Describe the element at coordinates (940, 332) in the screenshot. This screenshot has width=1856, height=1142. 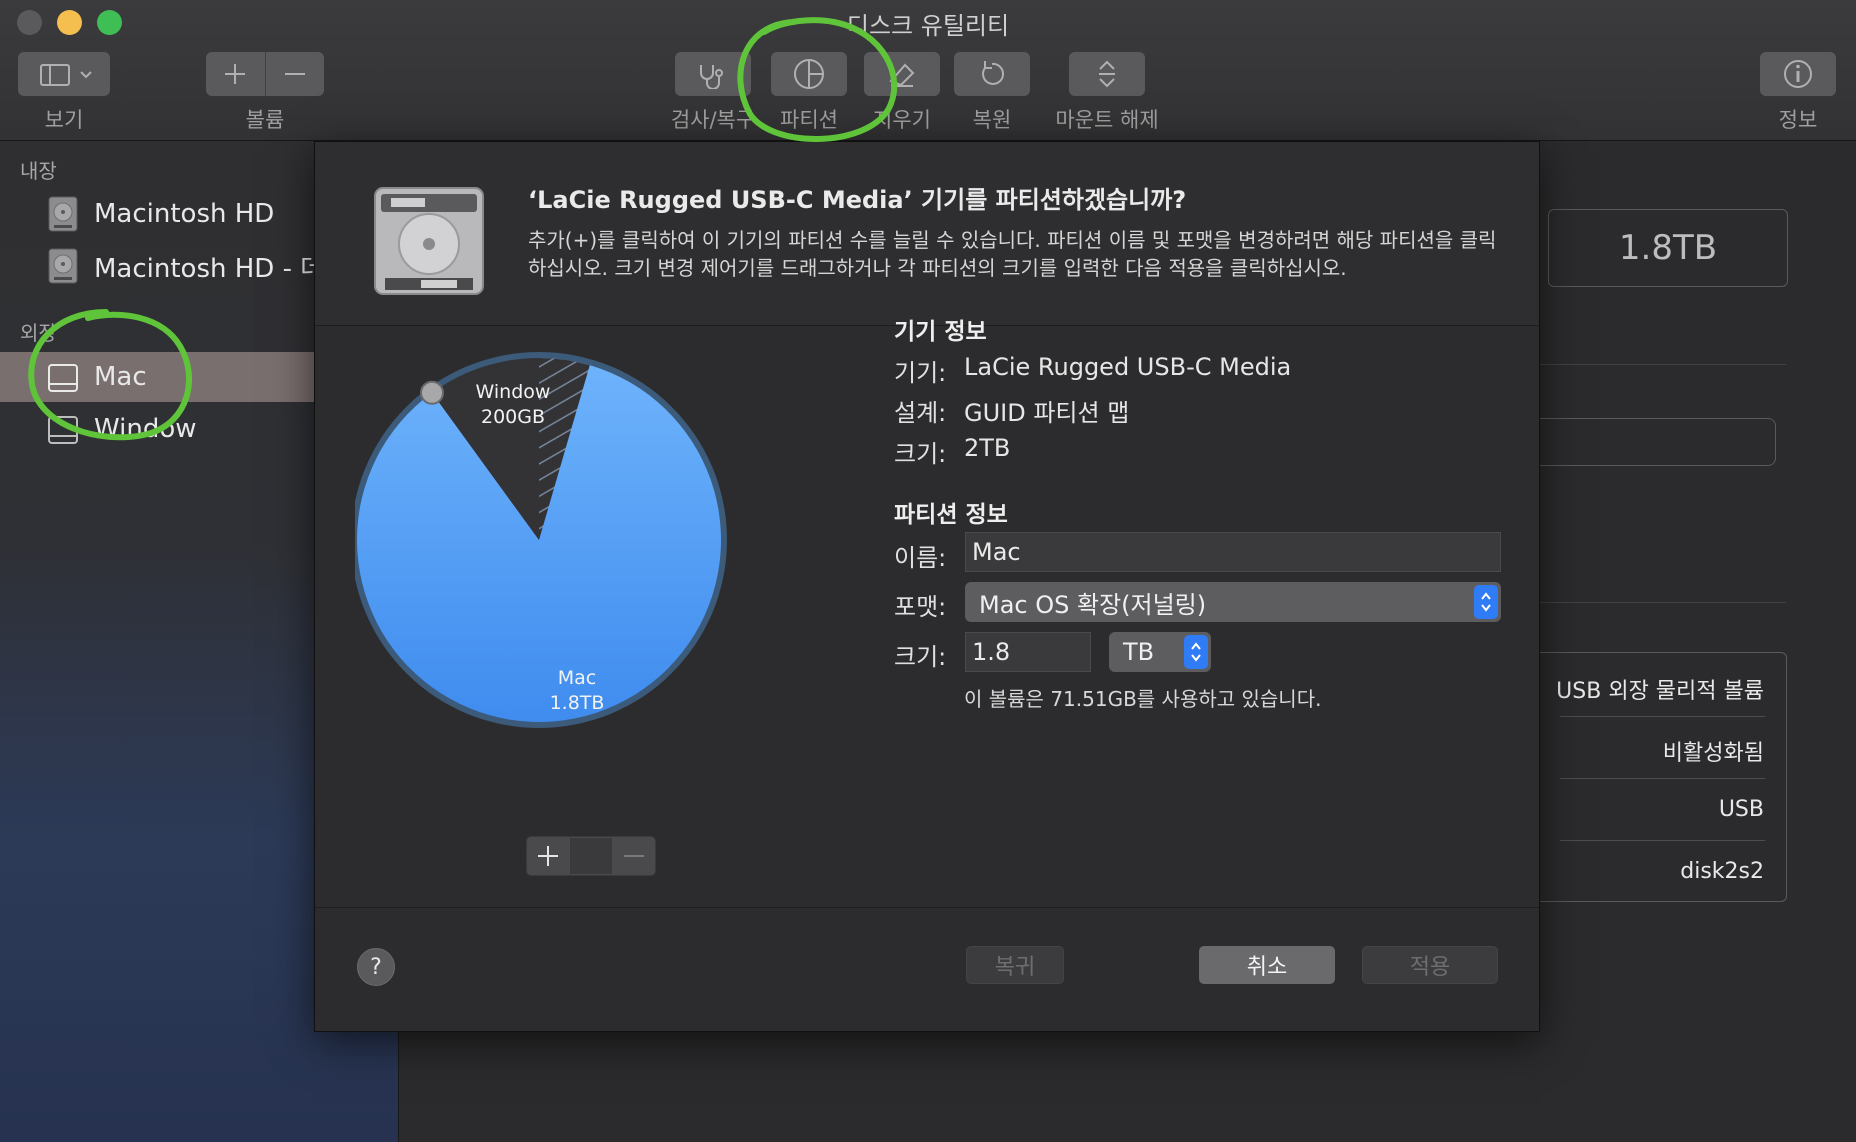
I see `device-info-heading: 기기 정보` at that location.